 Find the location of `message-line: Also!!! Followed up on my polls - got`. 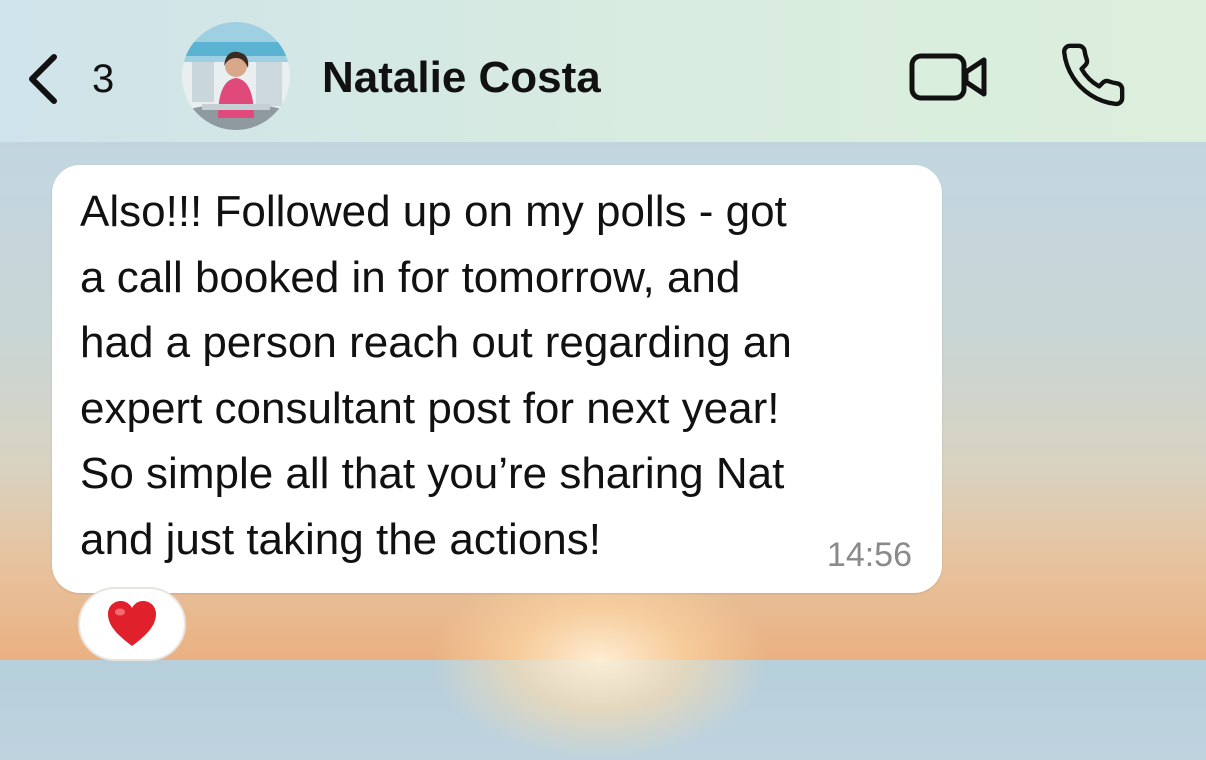

message-line: Also!!! Followed up on my polls - got is located at coordinates (433, 211).